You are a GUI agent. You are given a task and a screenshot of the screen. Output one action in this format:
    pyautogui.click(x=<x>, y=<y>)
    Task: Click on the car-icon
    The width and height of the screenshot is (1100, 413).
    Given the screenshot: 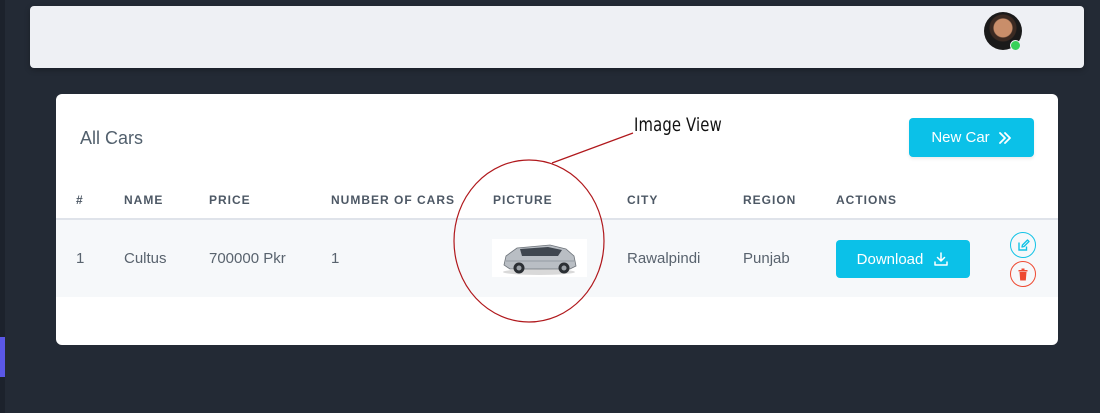 What is the action you would take?
    pyautogui.click(x=540, y=259)
    